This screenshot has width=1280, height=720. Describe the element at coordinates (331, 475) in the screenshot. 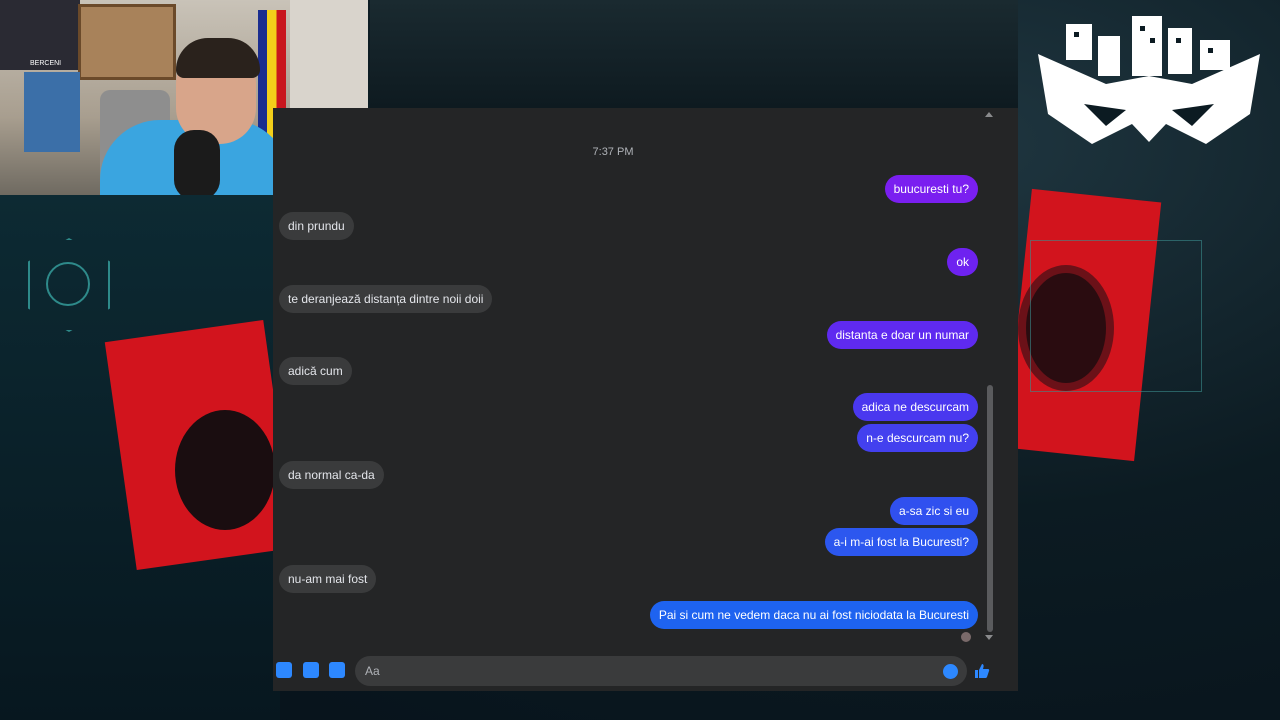

I see `message-bubble-incoming: da normal ca-da` at that location.